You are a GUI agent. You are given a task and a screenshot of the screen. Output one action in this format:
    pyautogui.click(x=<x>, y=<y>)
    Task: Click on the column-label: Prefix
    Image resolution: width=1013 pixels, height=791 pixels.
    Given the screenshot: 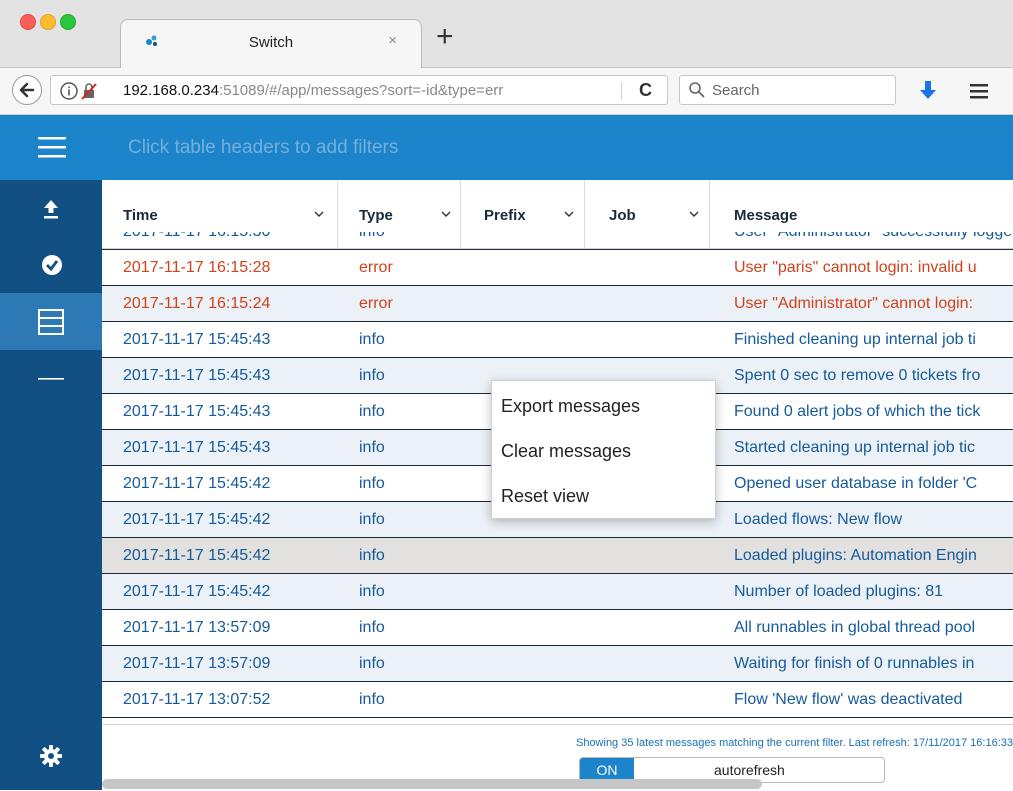 What is the action you would take?
    pyautogui.click(x=505, y=215)
    